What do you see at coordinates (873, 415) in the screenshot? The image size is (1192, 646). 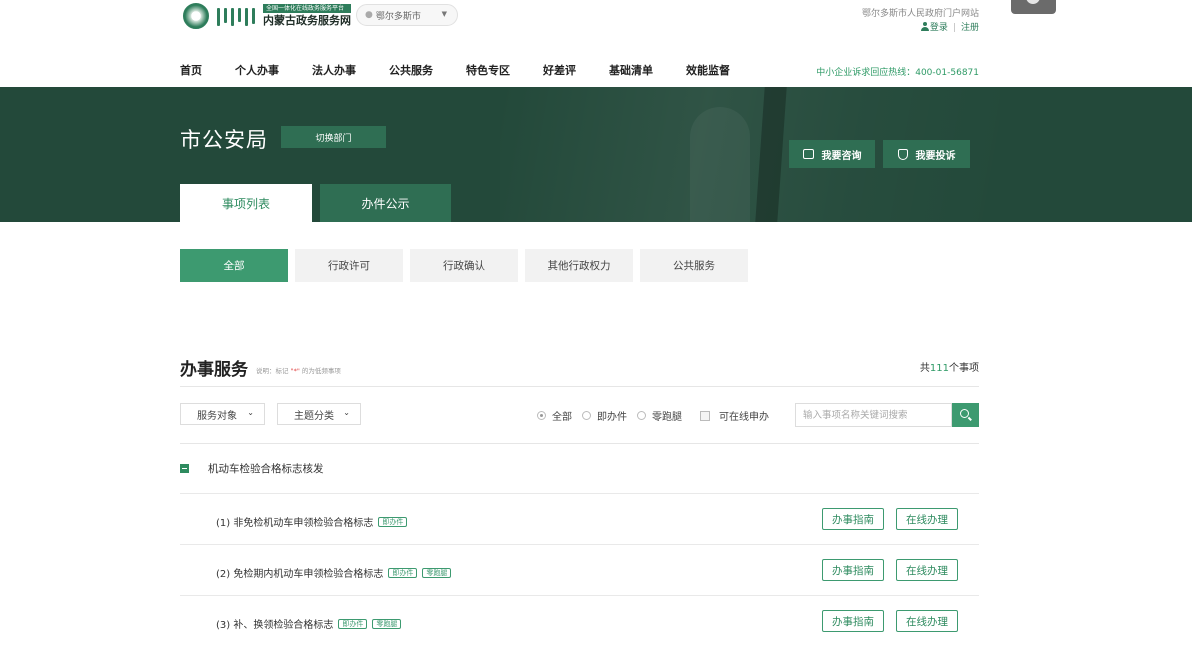 I see `search-input` at bounding box center [873, 415].